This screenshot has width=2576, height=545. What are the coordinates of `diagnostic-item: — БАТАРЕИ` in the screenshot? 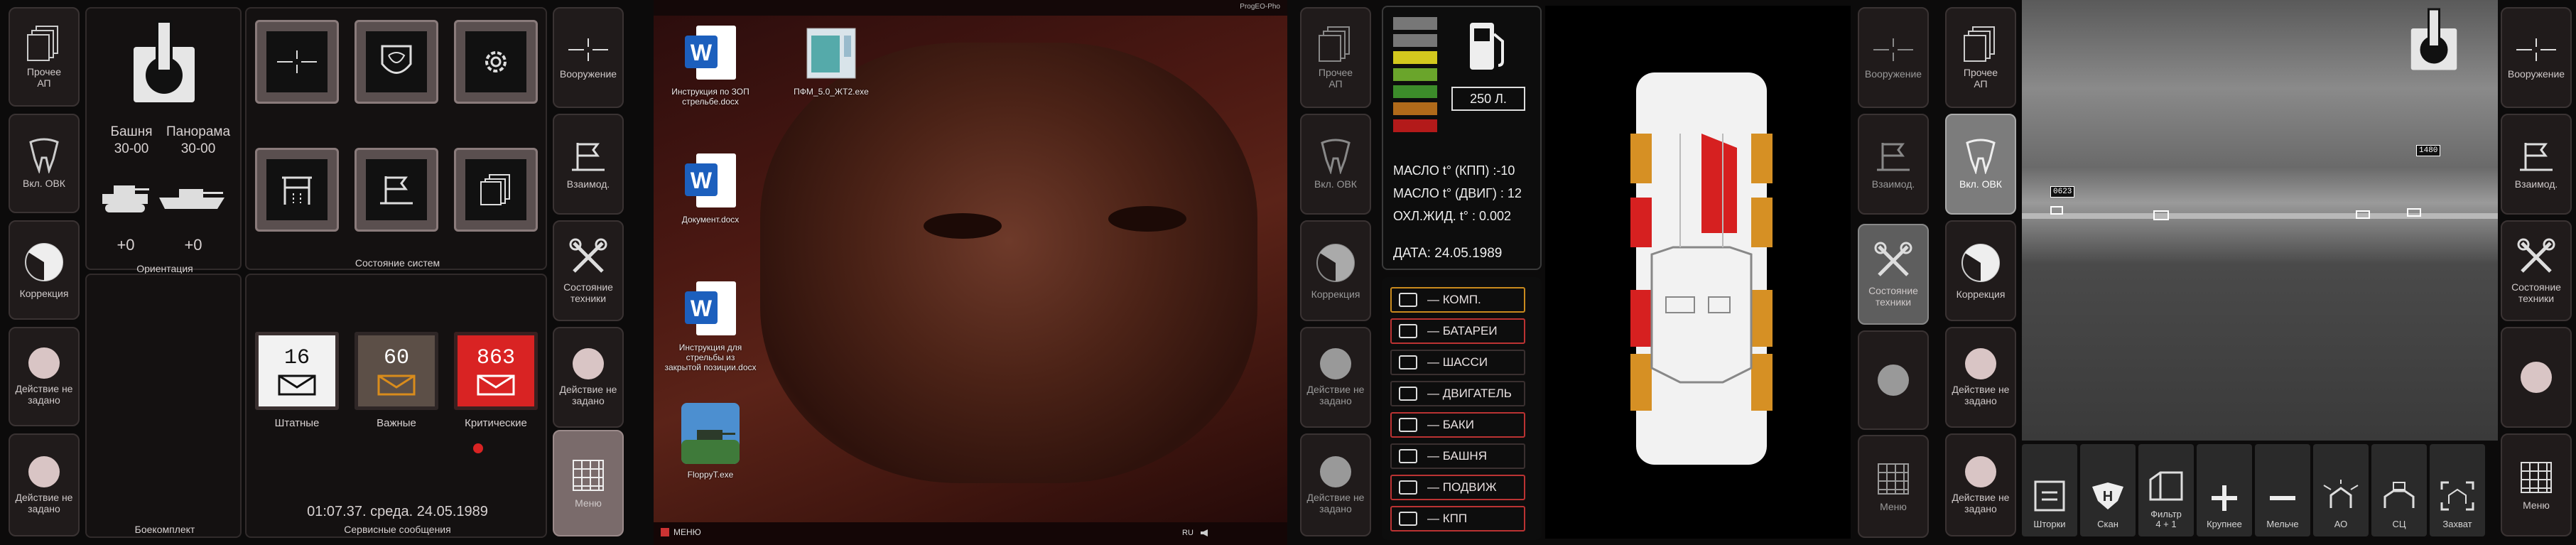 It's located at (1457, 331).